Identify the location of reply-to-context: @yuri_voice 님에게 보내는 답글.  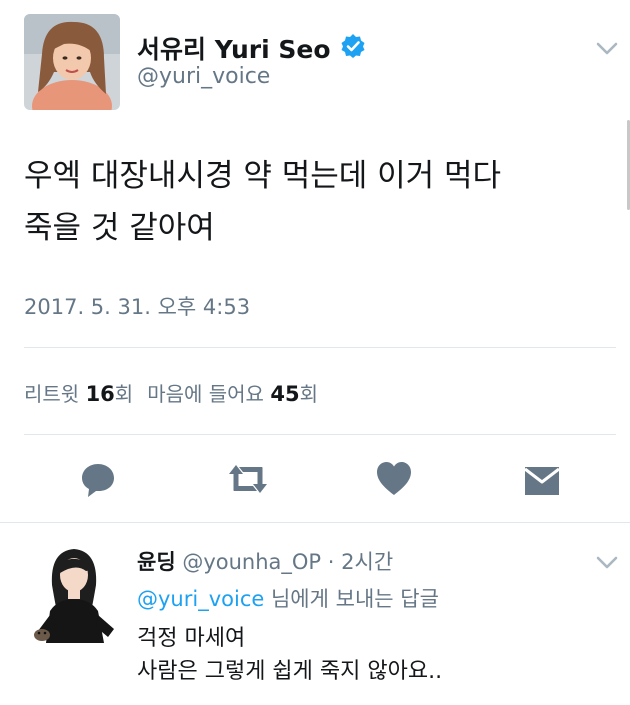
(288, 598).